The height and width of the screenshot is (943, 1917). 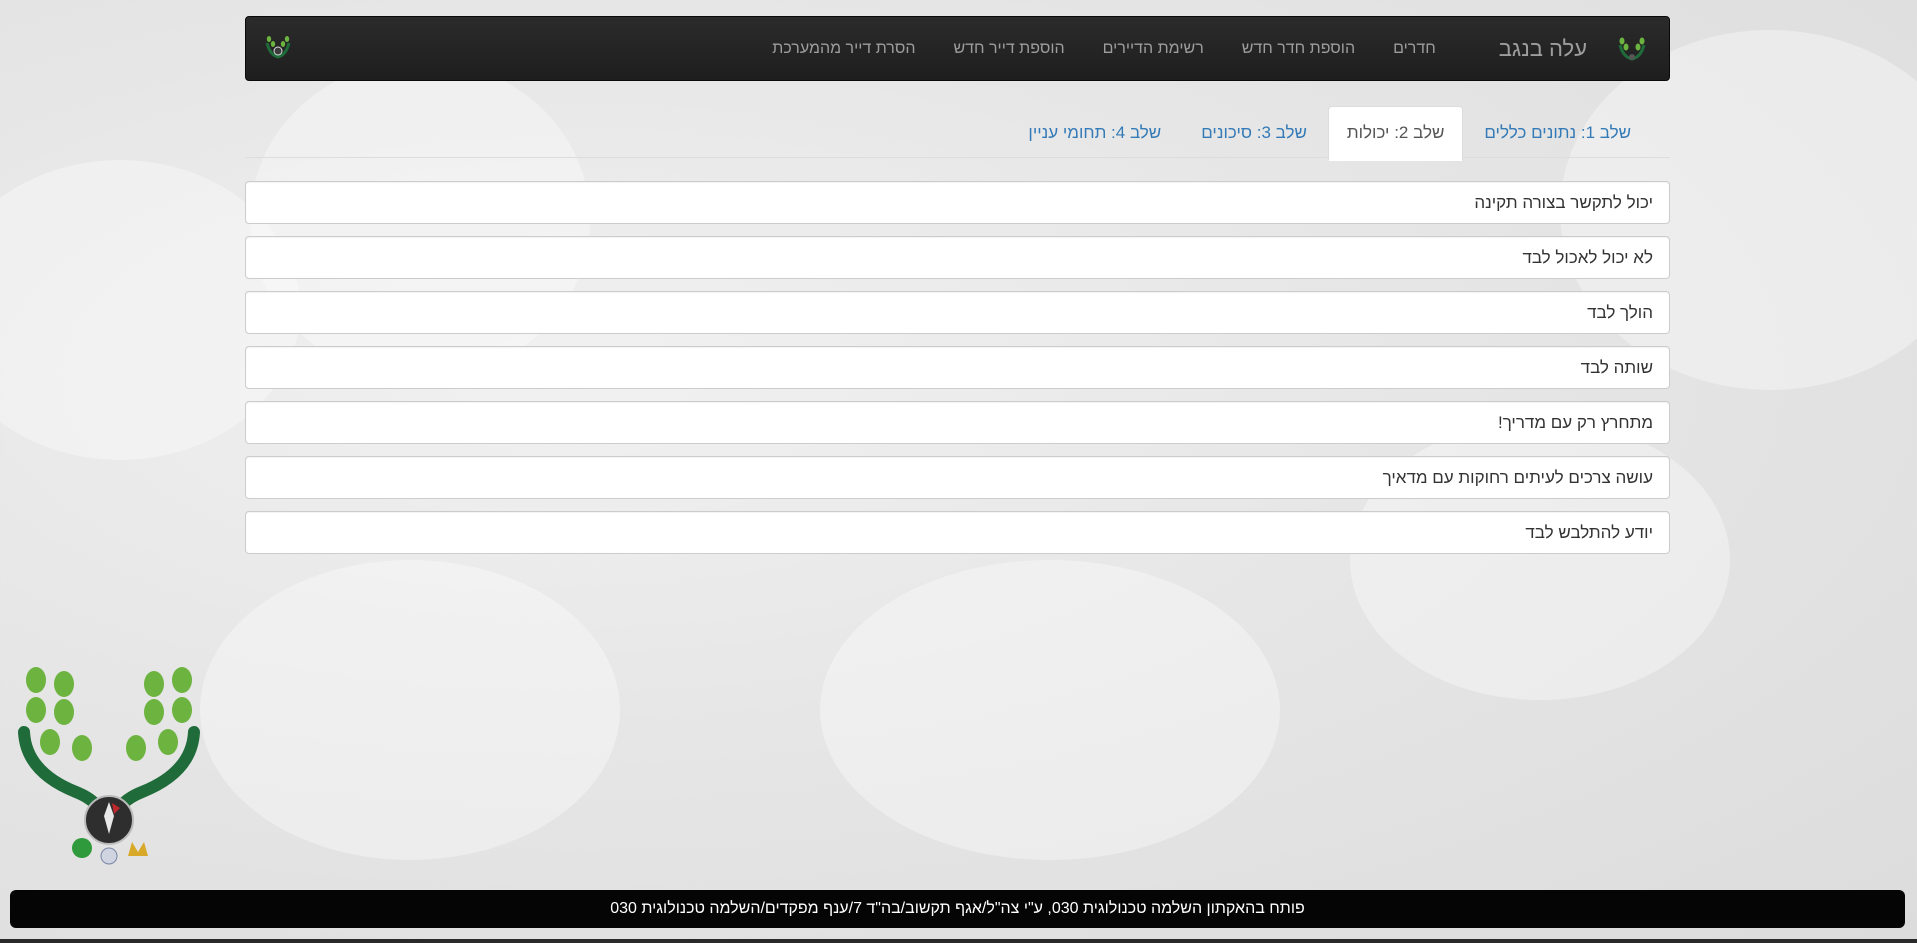 I want to click on tab-step-3: שלב 3: סיכונים, so click(x=1254, y=132).